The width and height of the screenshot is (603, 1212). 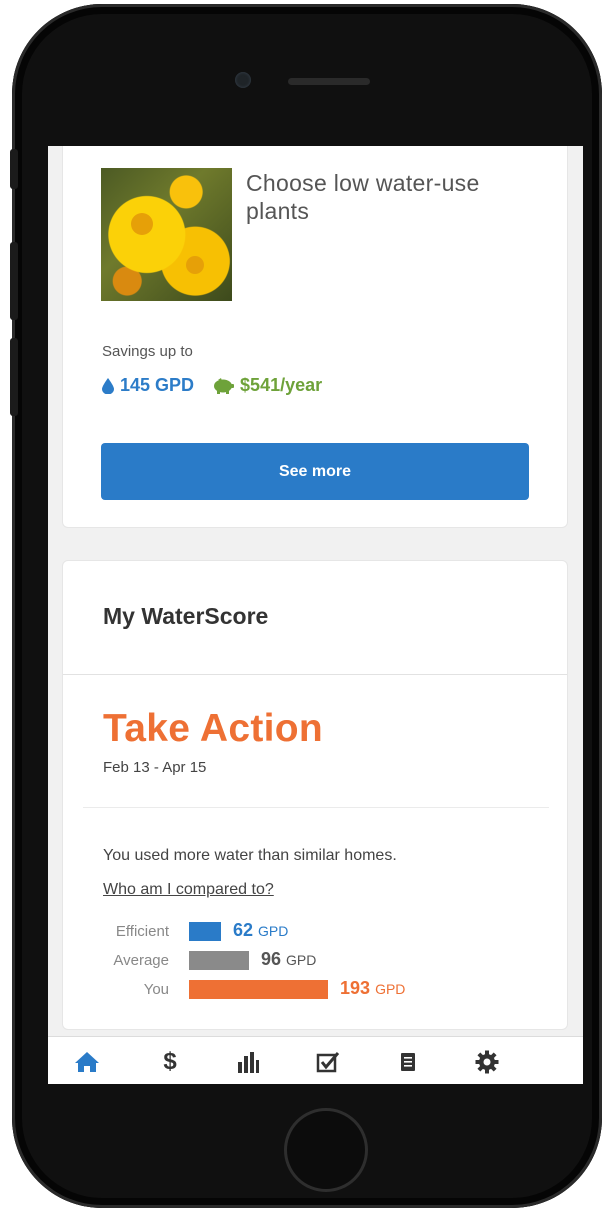 I want to click on comparison-label: Efficient, so click(x=142, y=931).